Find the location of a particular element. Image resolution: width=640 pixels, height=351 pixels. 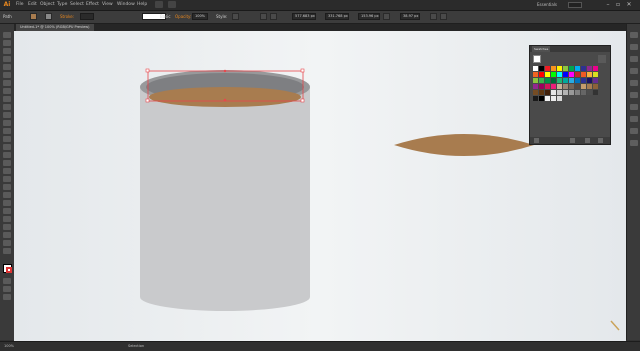

swatch-libraries-icon is located at coordinates (536, 140).